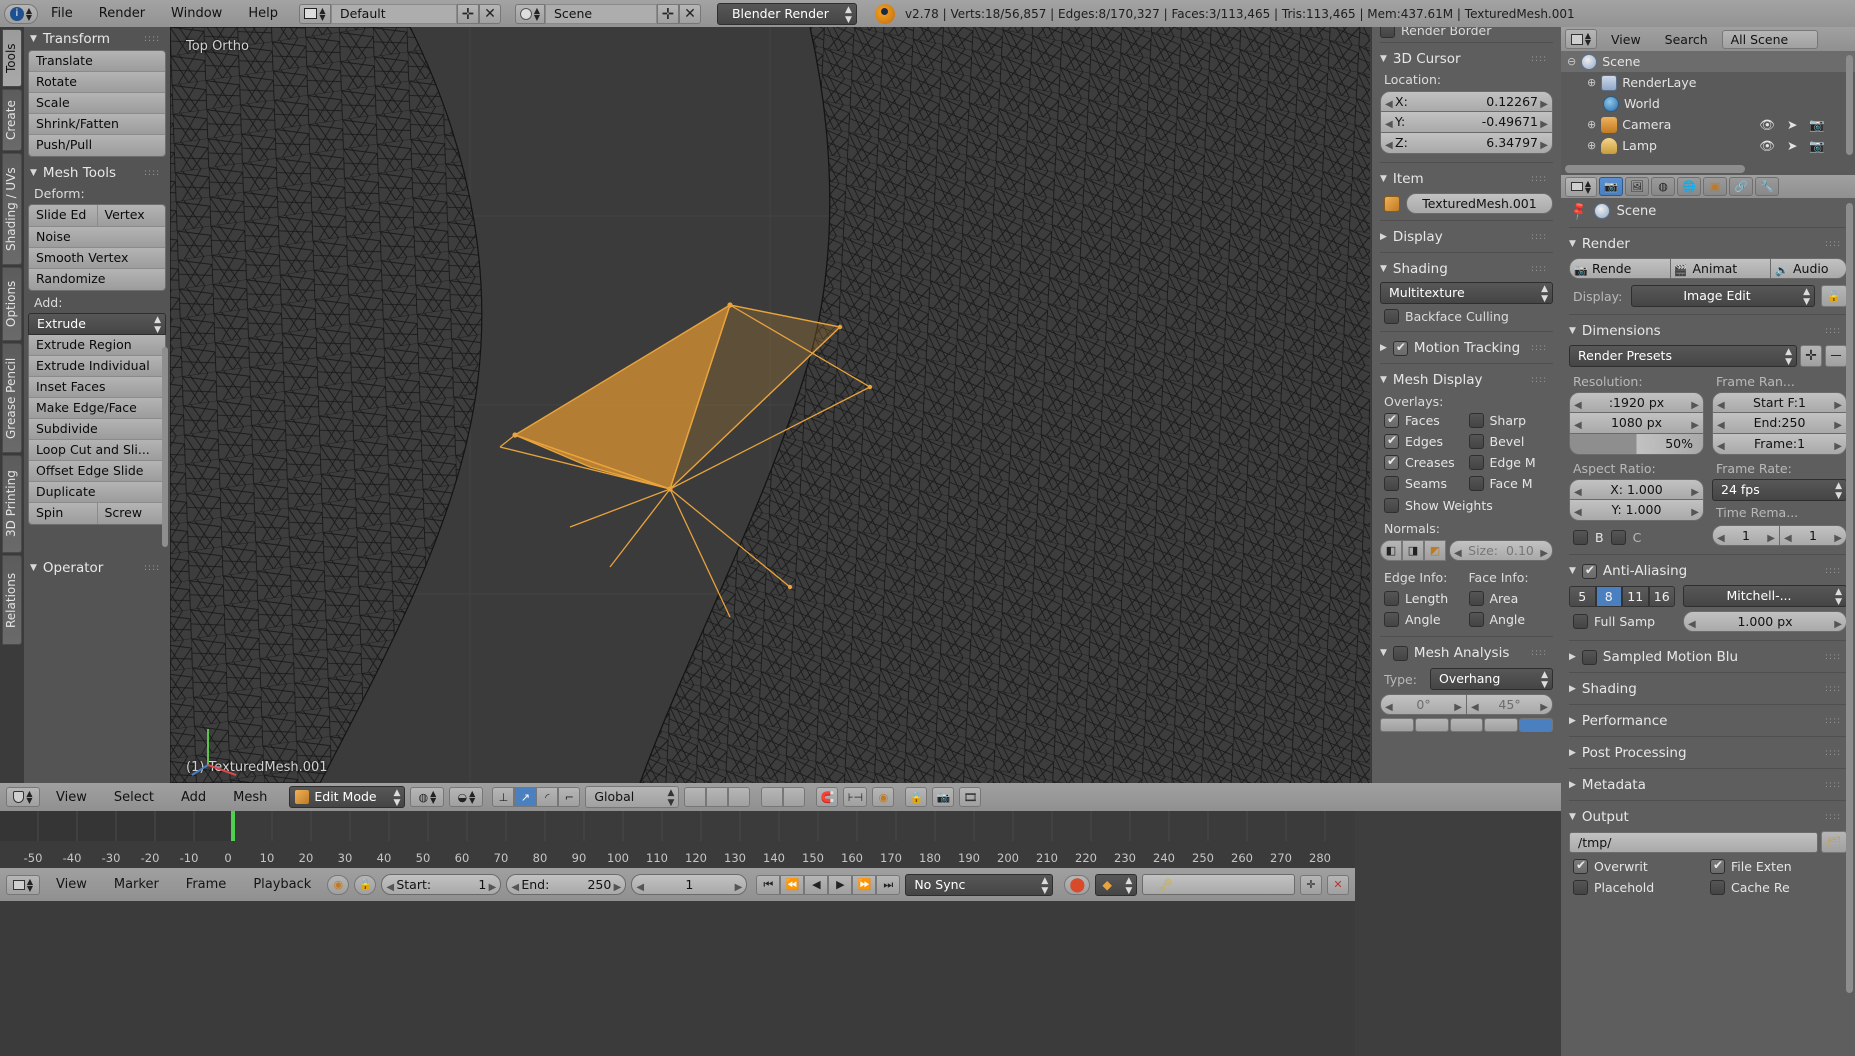 The height and width of the screenshot is (1056, 1855). Describe the element at coordinates (1466, 32) in the screenshot. I see `render-border-row: Render Border` at that location.